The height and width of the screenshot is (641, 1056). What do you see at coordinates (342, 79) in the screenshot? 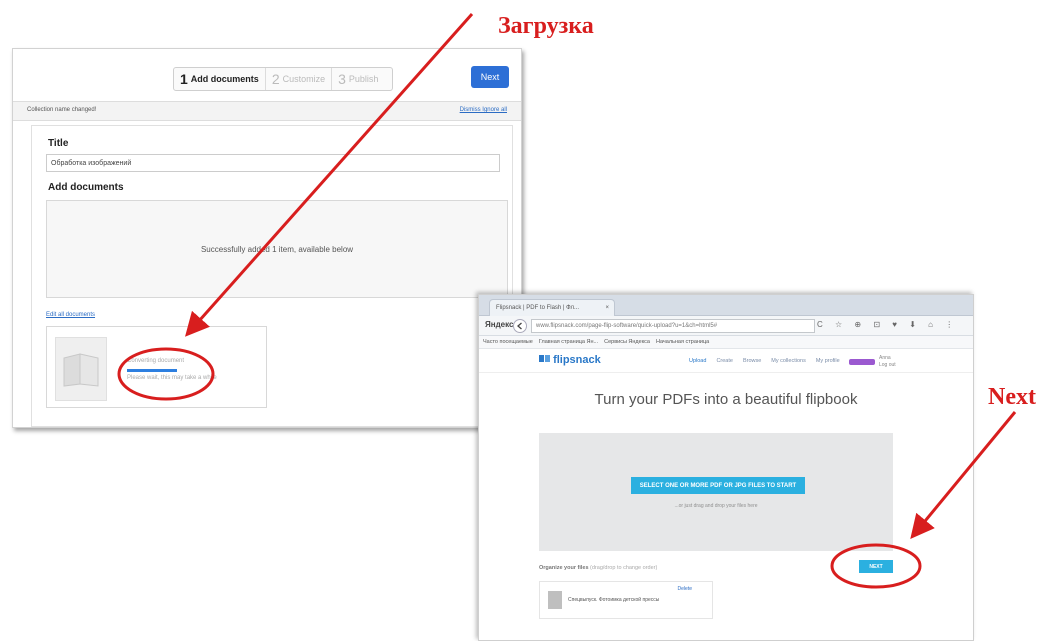
I see `step-number: 3` at bounding box center [342, 79].